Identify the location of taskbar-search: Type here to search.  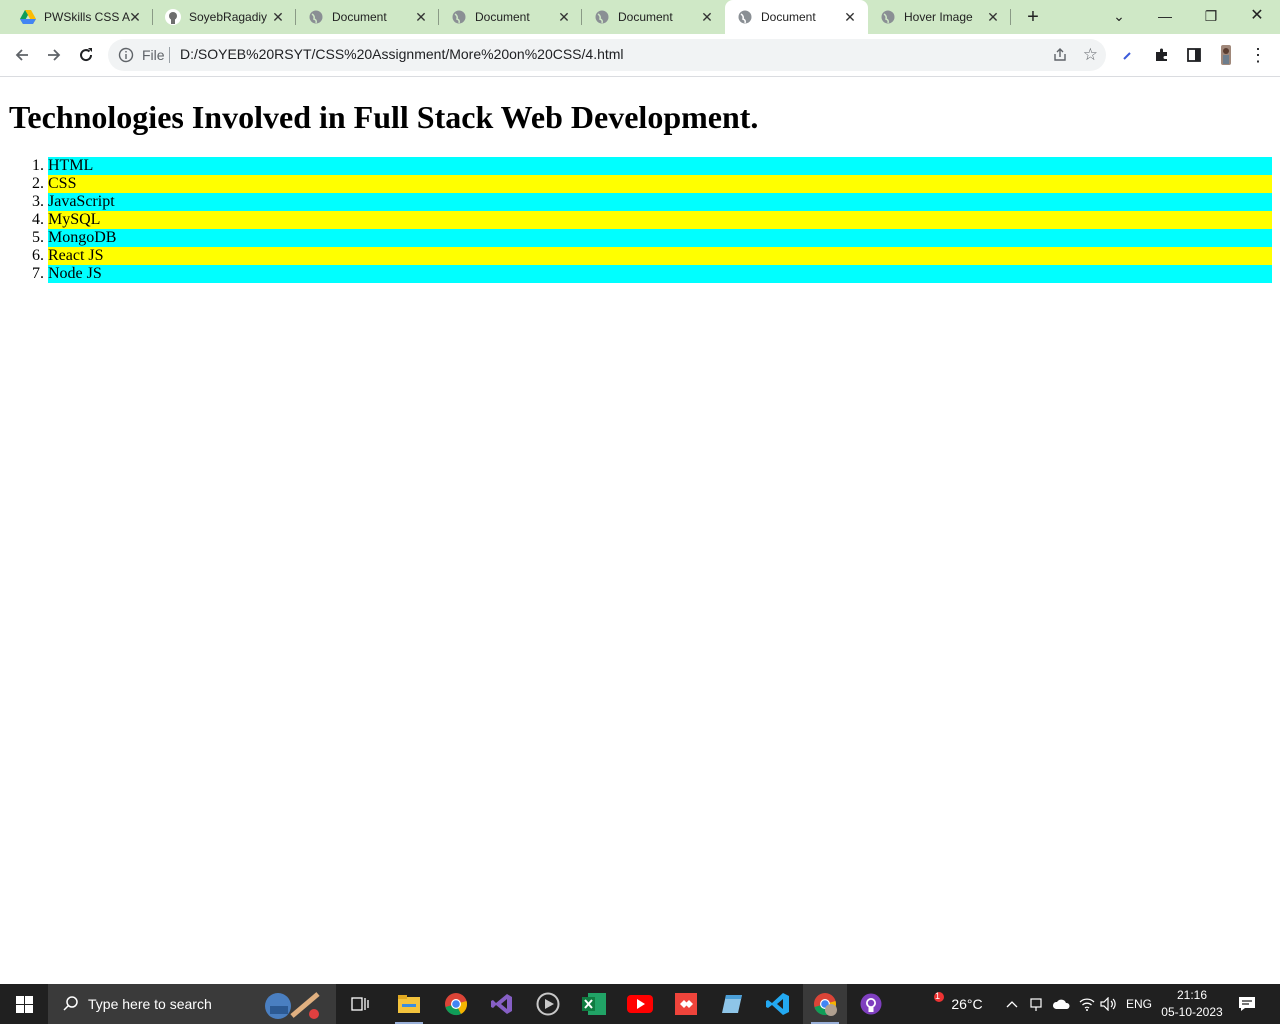
(192, 1004).